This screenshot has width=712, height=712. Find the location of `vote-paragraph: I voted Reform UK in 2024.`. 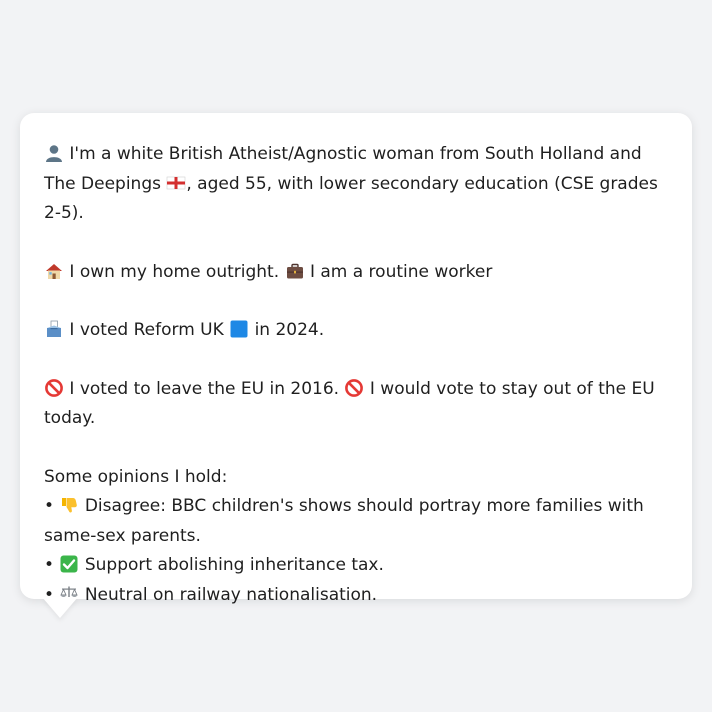

vote-paragraph: I voted Reform UK in 2024. is located at coordinates (356, 331).